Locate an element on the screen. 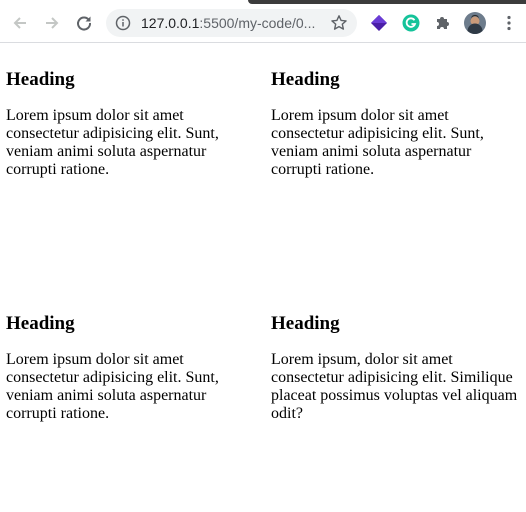  url-host: 127.0.0.1 is located at coordinates (170, 23).